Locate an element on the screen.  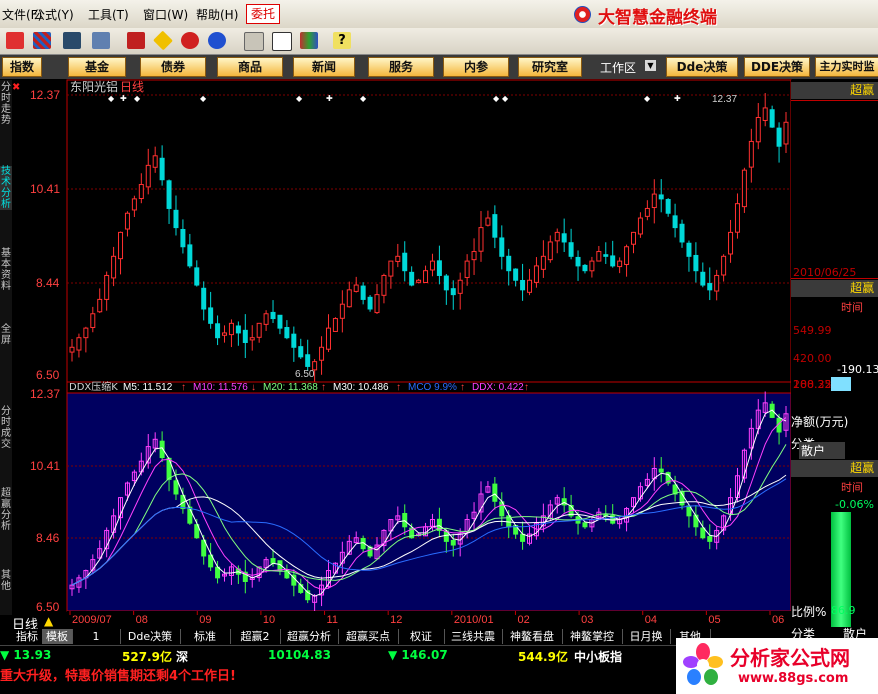
entrust-button: 委托 is located at coordinates (263, 14).